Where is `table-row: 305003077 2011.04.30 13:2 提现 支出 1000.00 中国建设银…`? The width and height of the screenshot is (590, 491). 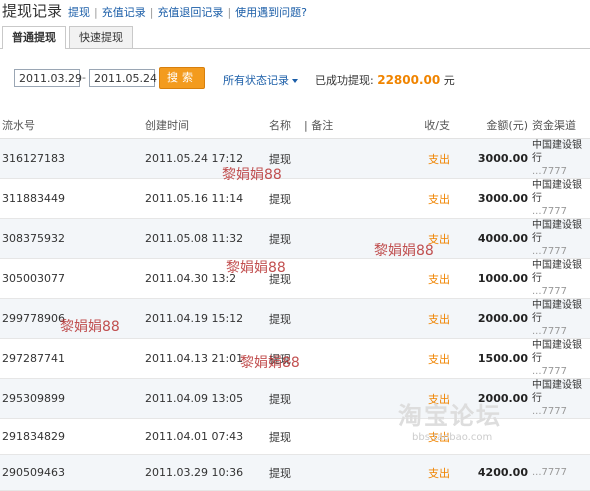 table-row: 305003077 2011.04.30 13:2 提现 支出 1000.00 中国建设银… is located at coordinates (295, 278).